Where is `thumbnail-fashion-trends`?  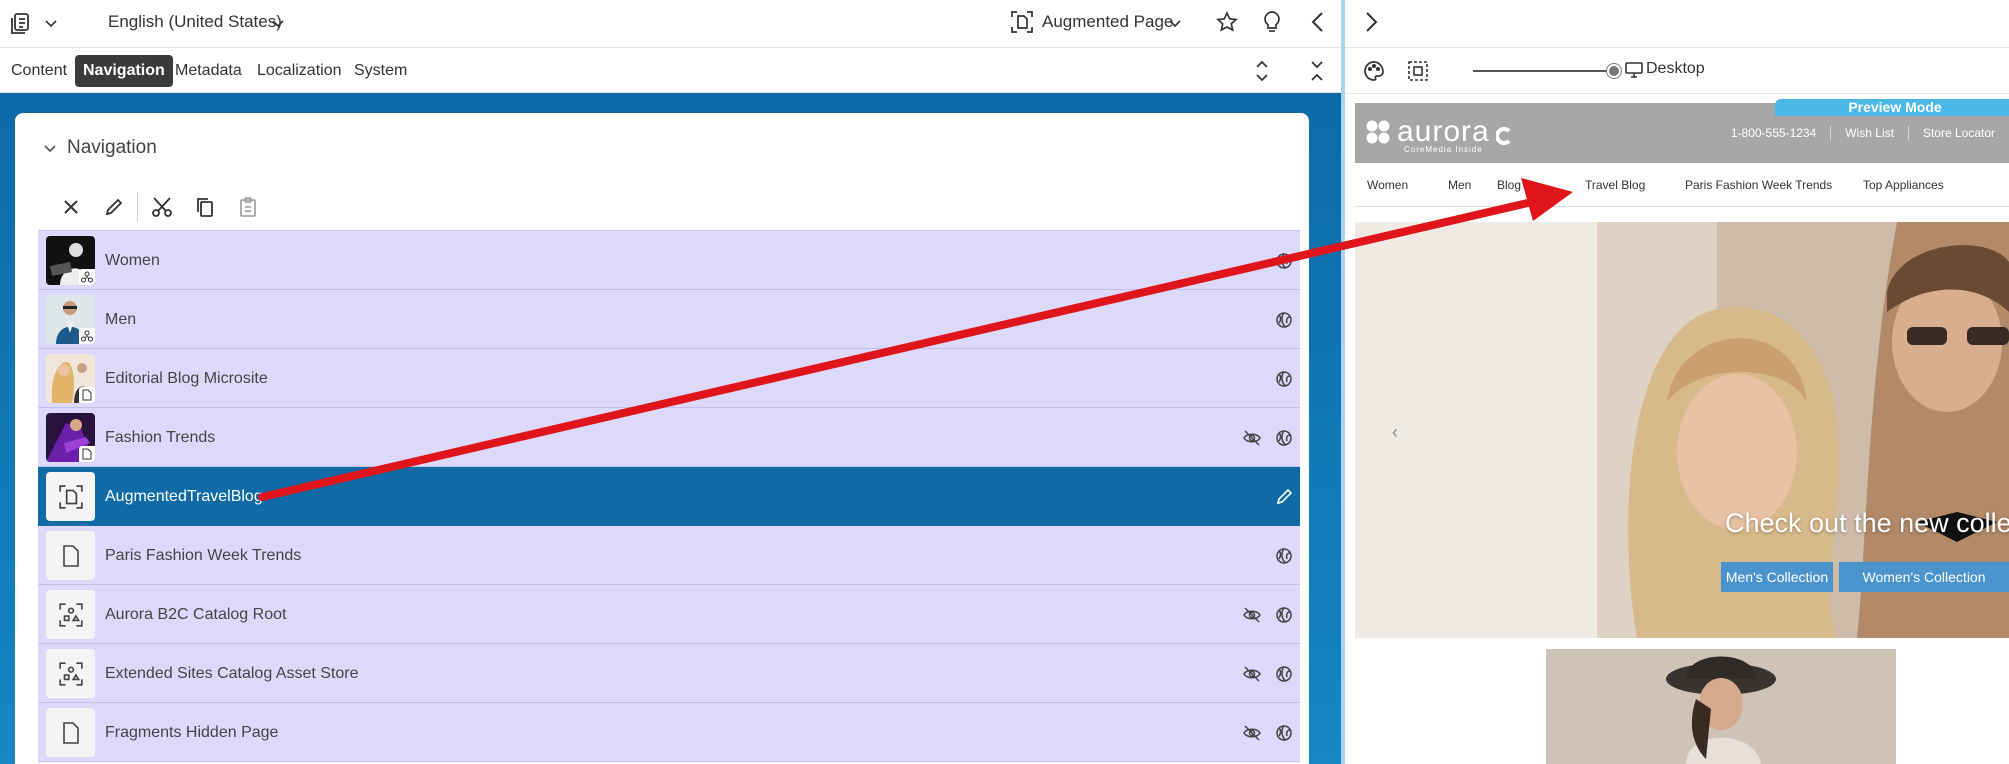
thumbnail-fashion-trends is located at coordinates (70, 437).